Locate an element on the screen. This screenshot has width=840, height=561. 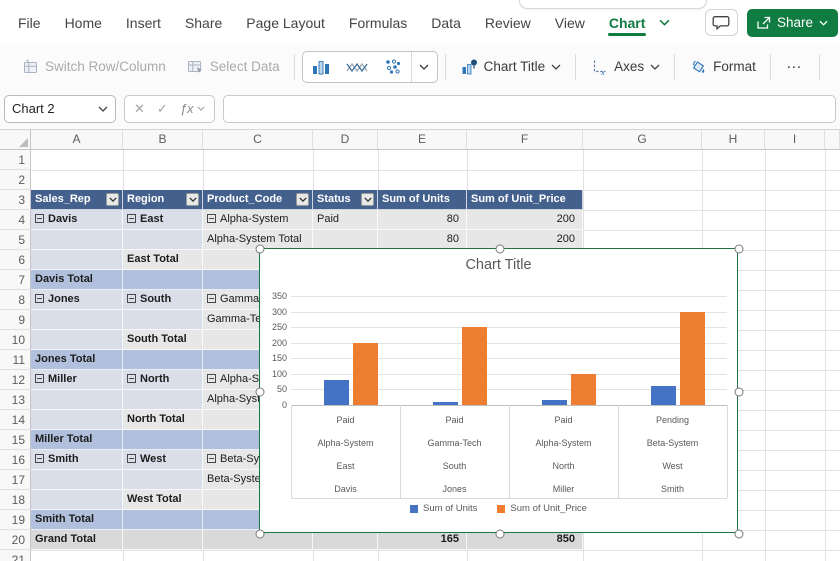
tab-chart: Chart is located at coordinates (627, 23).